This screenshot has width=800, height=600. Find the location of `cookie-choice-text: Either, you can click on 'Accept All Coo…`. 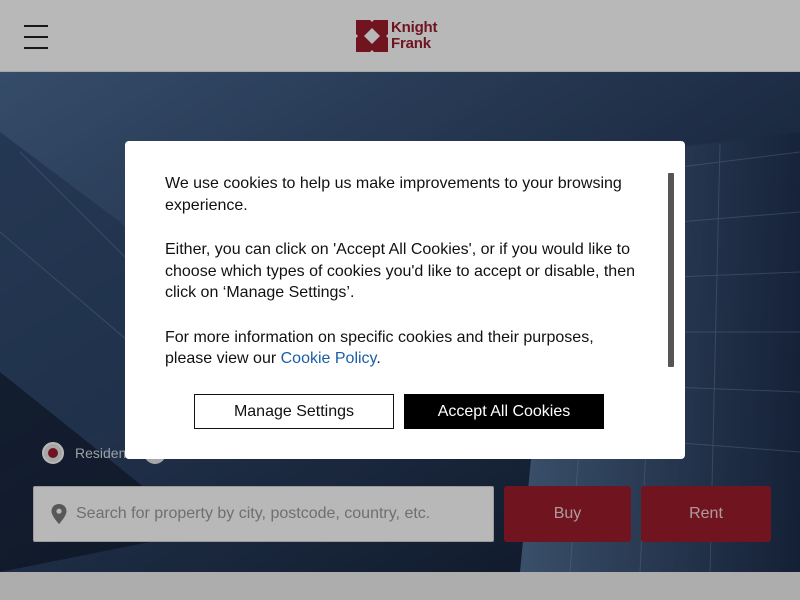

cookie-choice-text: Either, you can click on 'Accept All Coo… is located at coordinates (400, 271).